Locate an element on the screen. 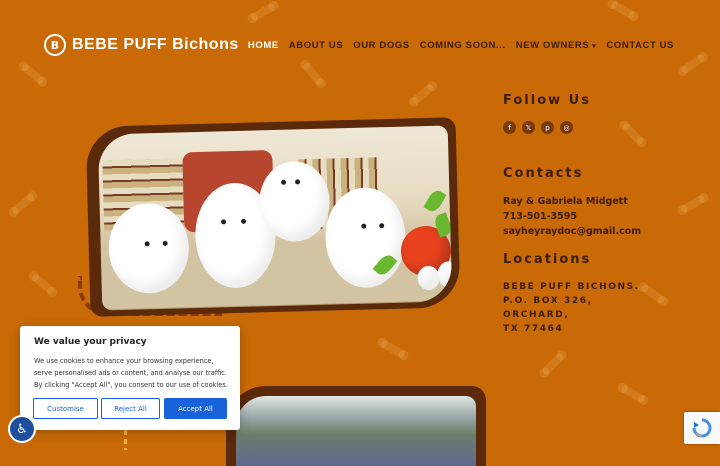  nav-new-owners-label: NEW OWNERS is located at coordinates (552, 45).